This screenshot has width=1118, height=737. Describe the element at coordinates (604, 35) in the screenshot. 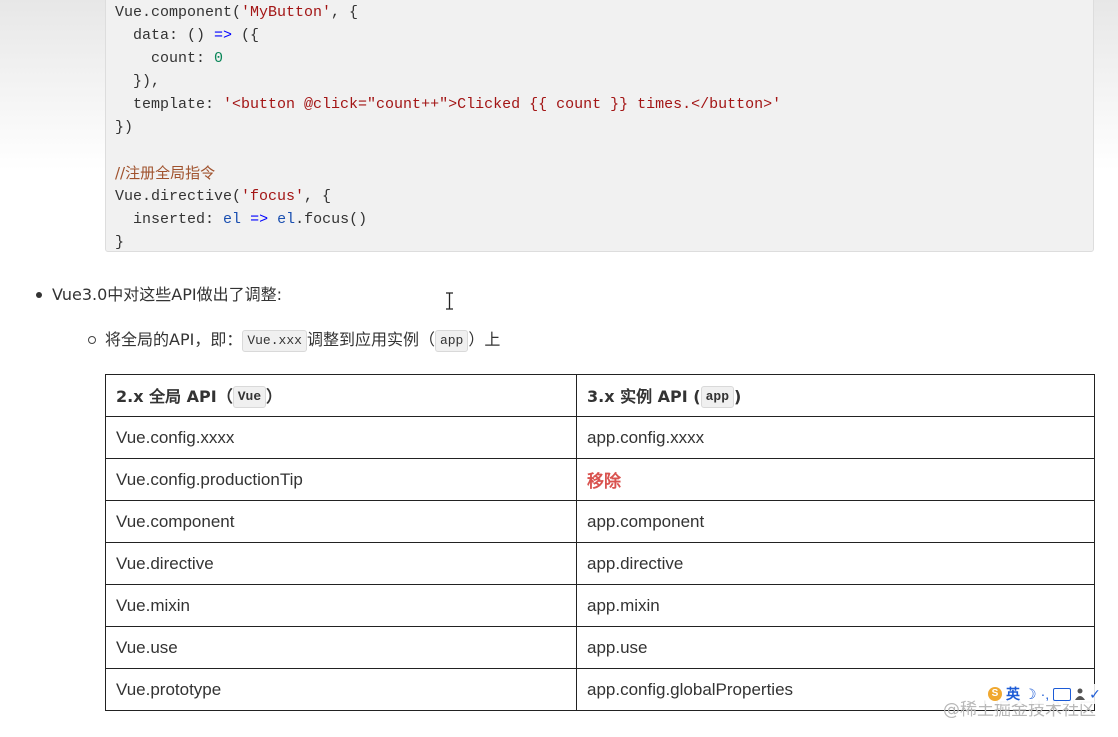

I see `code-line: data: () => ({` at that location.